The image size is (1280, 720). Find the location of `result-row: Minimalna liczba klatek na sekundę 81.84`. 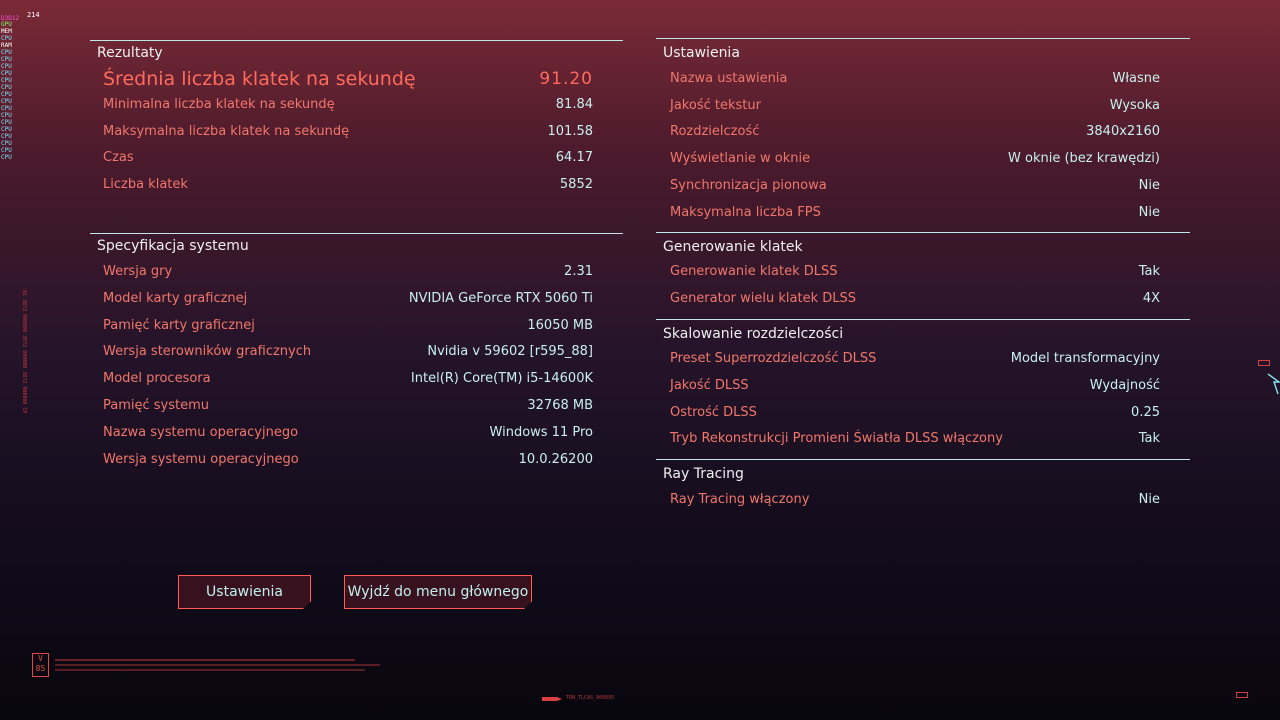

result-row: Minimalna liczba klatek na sekundę 81.84 is located at coordinates (348, 105).